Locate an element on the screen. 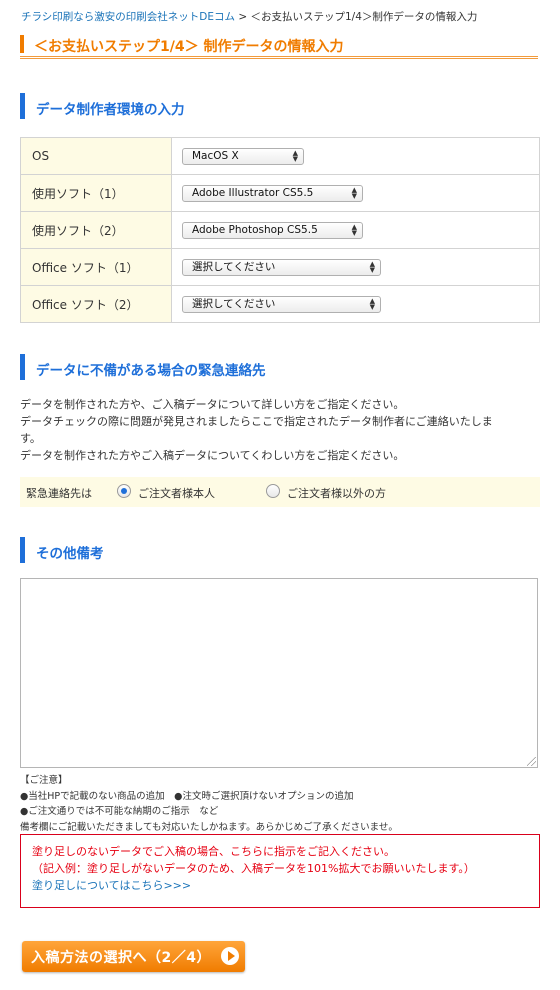  radio-option-other: ご注文者様以外の方 is located at coordinates (341, 492).